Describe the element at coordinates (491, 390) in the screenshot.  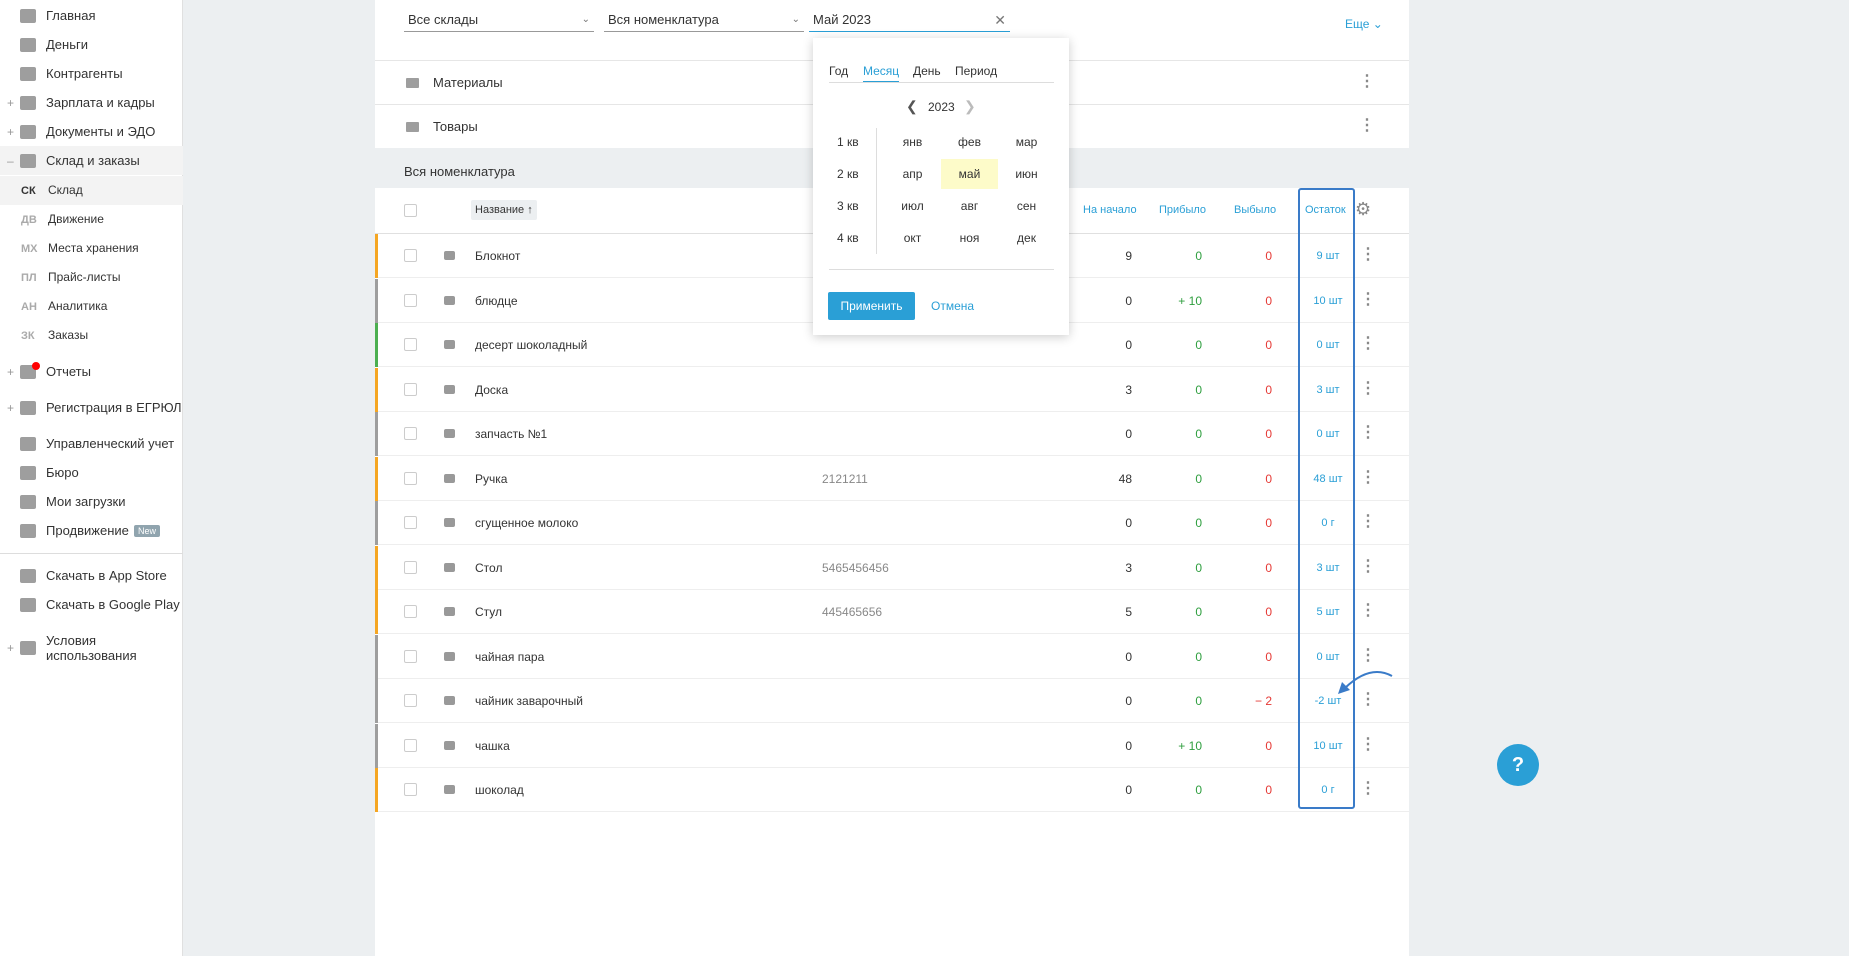
I see `item-name: Доска` at that location.